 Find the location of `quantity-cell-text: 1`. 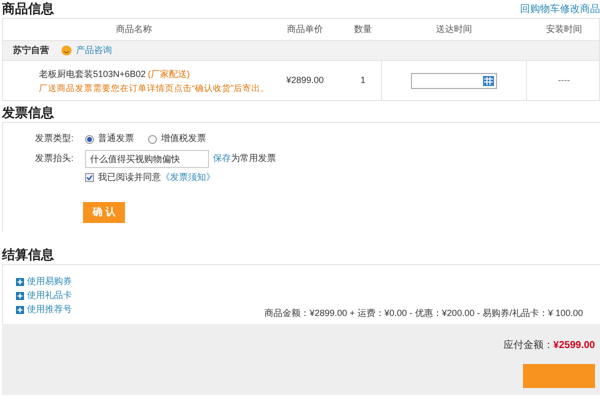

quantity-cell-text: 1 is located at coordinates (362, 80).